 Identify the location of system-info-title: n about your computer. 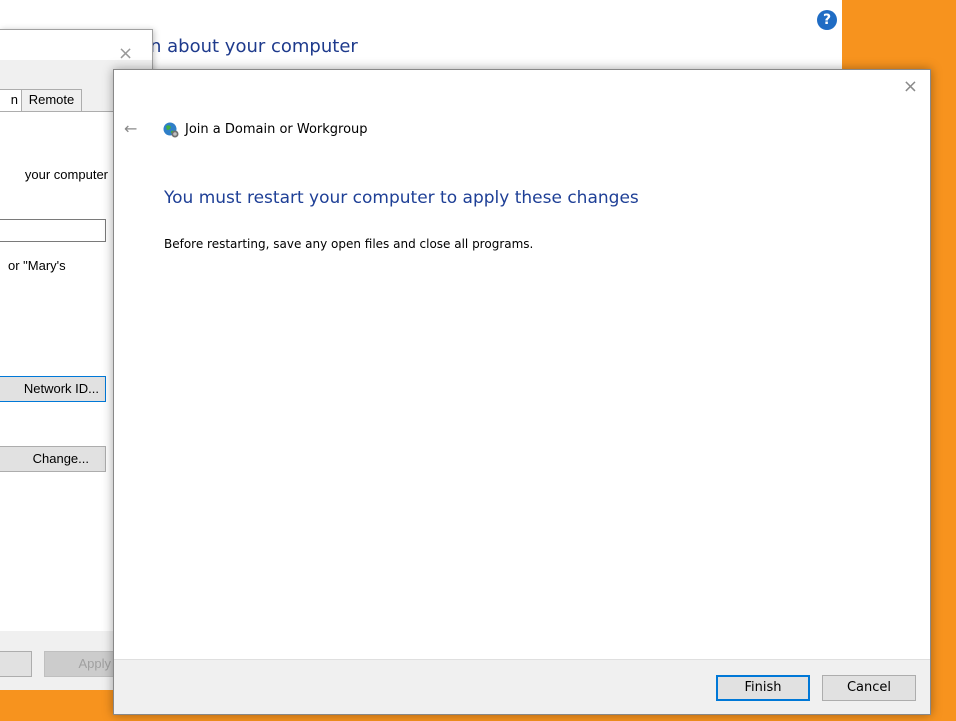
(254, 46).